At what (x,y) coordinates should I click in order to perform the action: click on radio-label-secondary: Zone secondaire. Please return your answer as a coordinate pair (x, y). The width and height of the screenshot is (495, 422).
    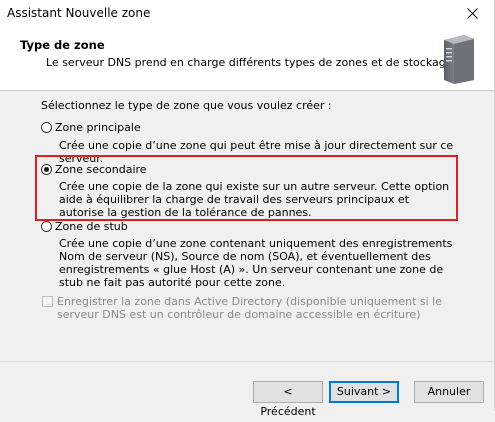
    Looking at the image, I should click on (101, 169).